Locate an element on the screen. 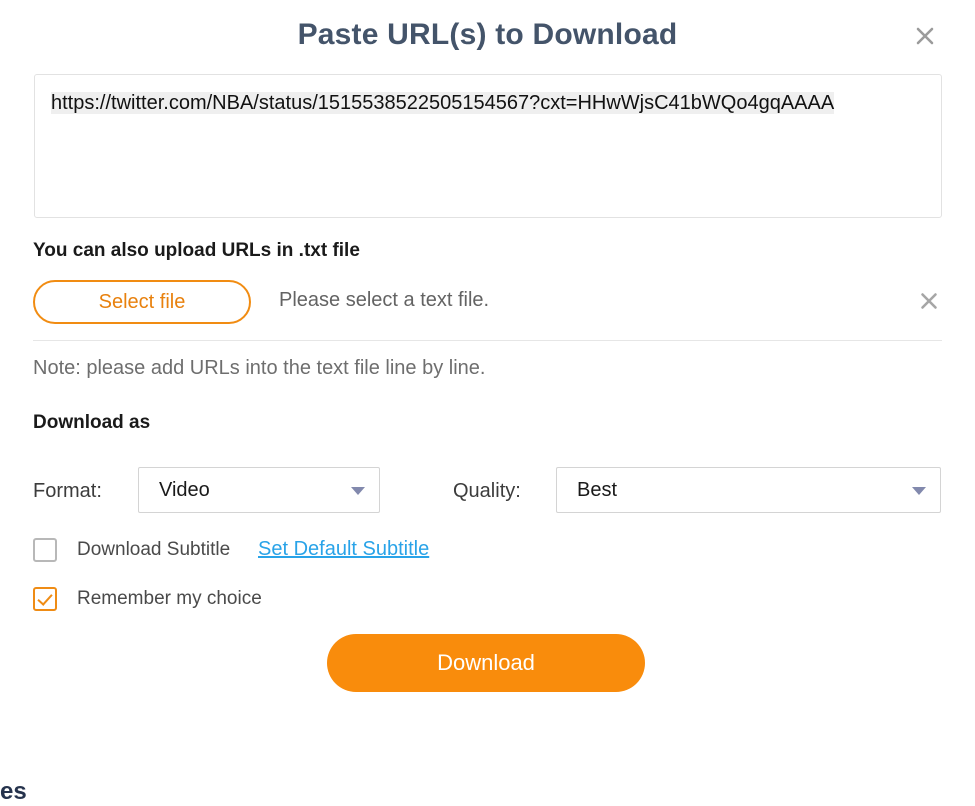  download-subtitle-label: Download Subtitle is located at coordinates (154, 549).